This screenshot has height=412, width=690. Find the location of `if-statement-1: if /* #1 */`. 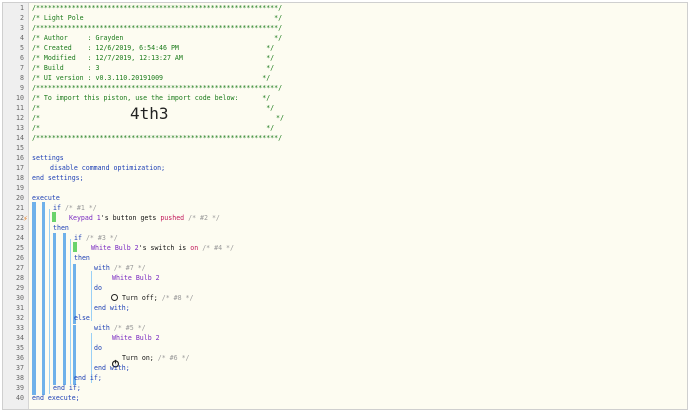

if-statement-1: if /* #1 */ is located at coordinates (75, 208).